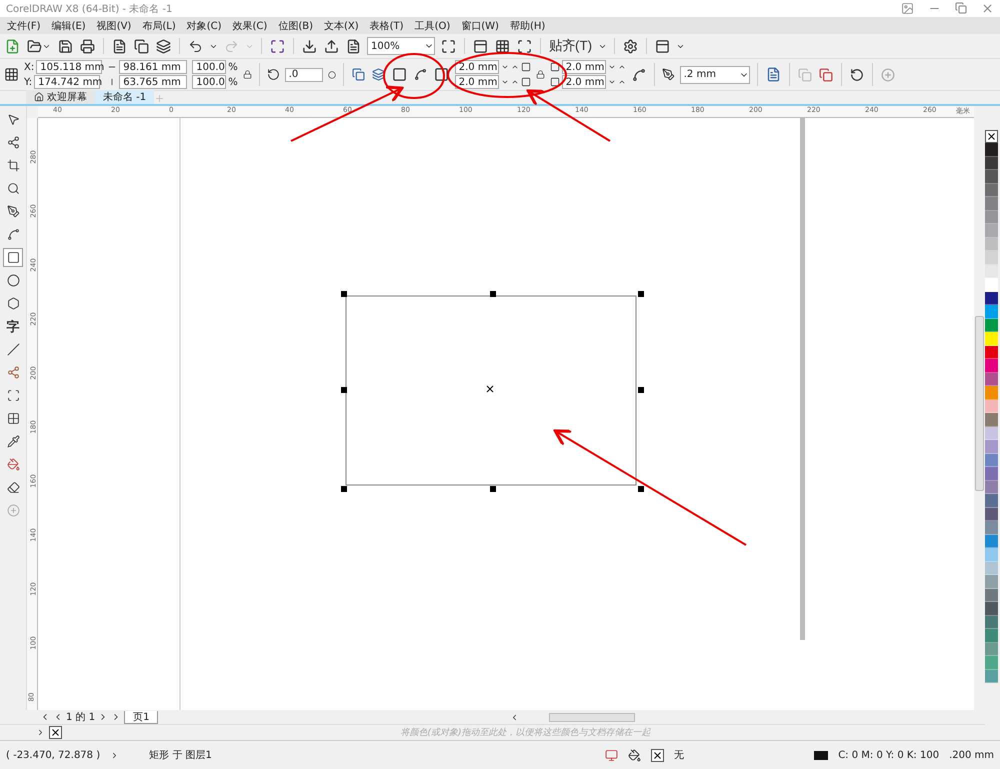  What do you see at coordinates (525, 67) in the screenshot?
I see `corner-icon` at bounding box center [525, 67].